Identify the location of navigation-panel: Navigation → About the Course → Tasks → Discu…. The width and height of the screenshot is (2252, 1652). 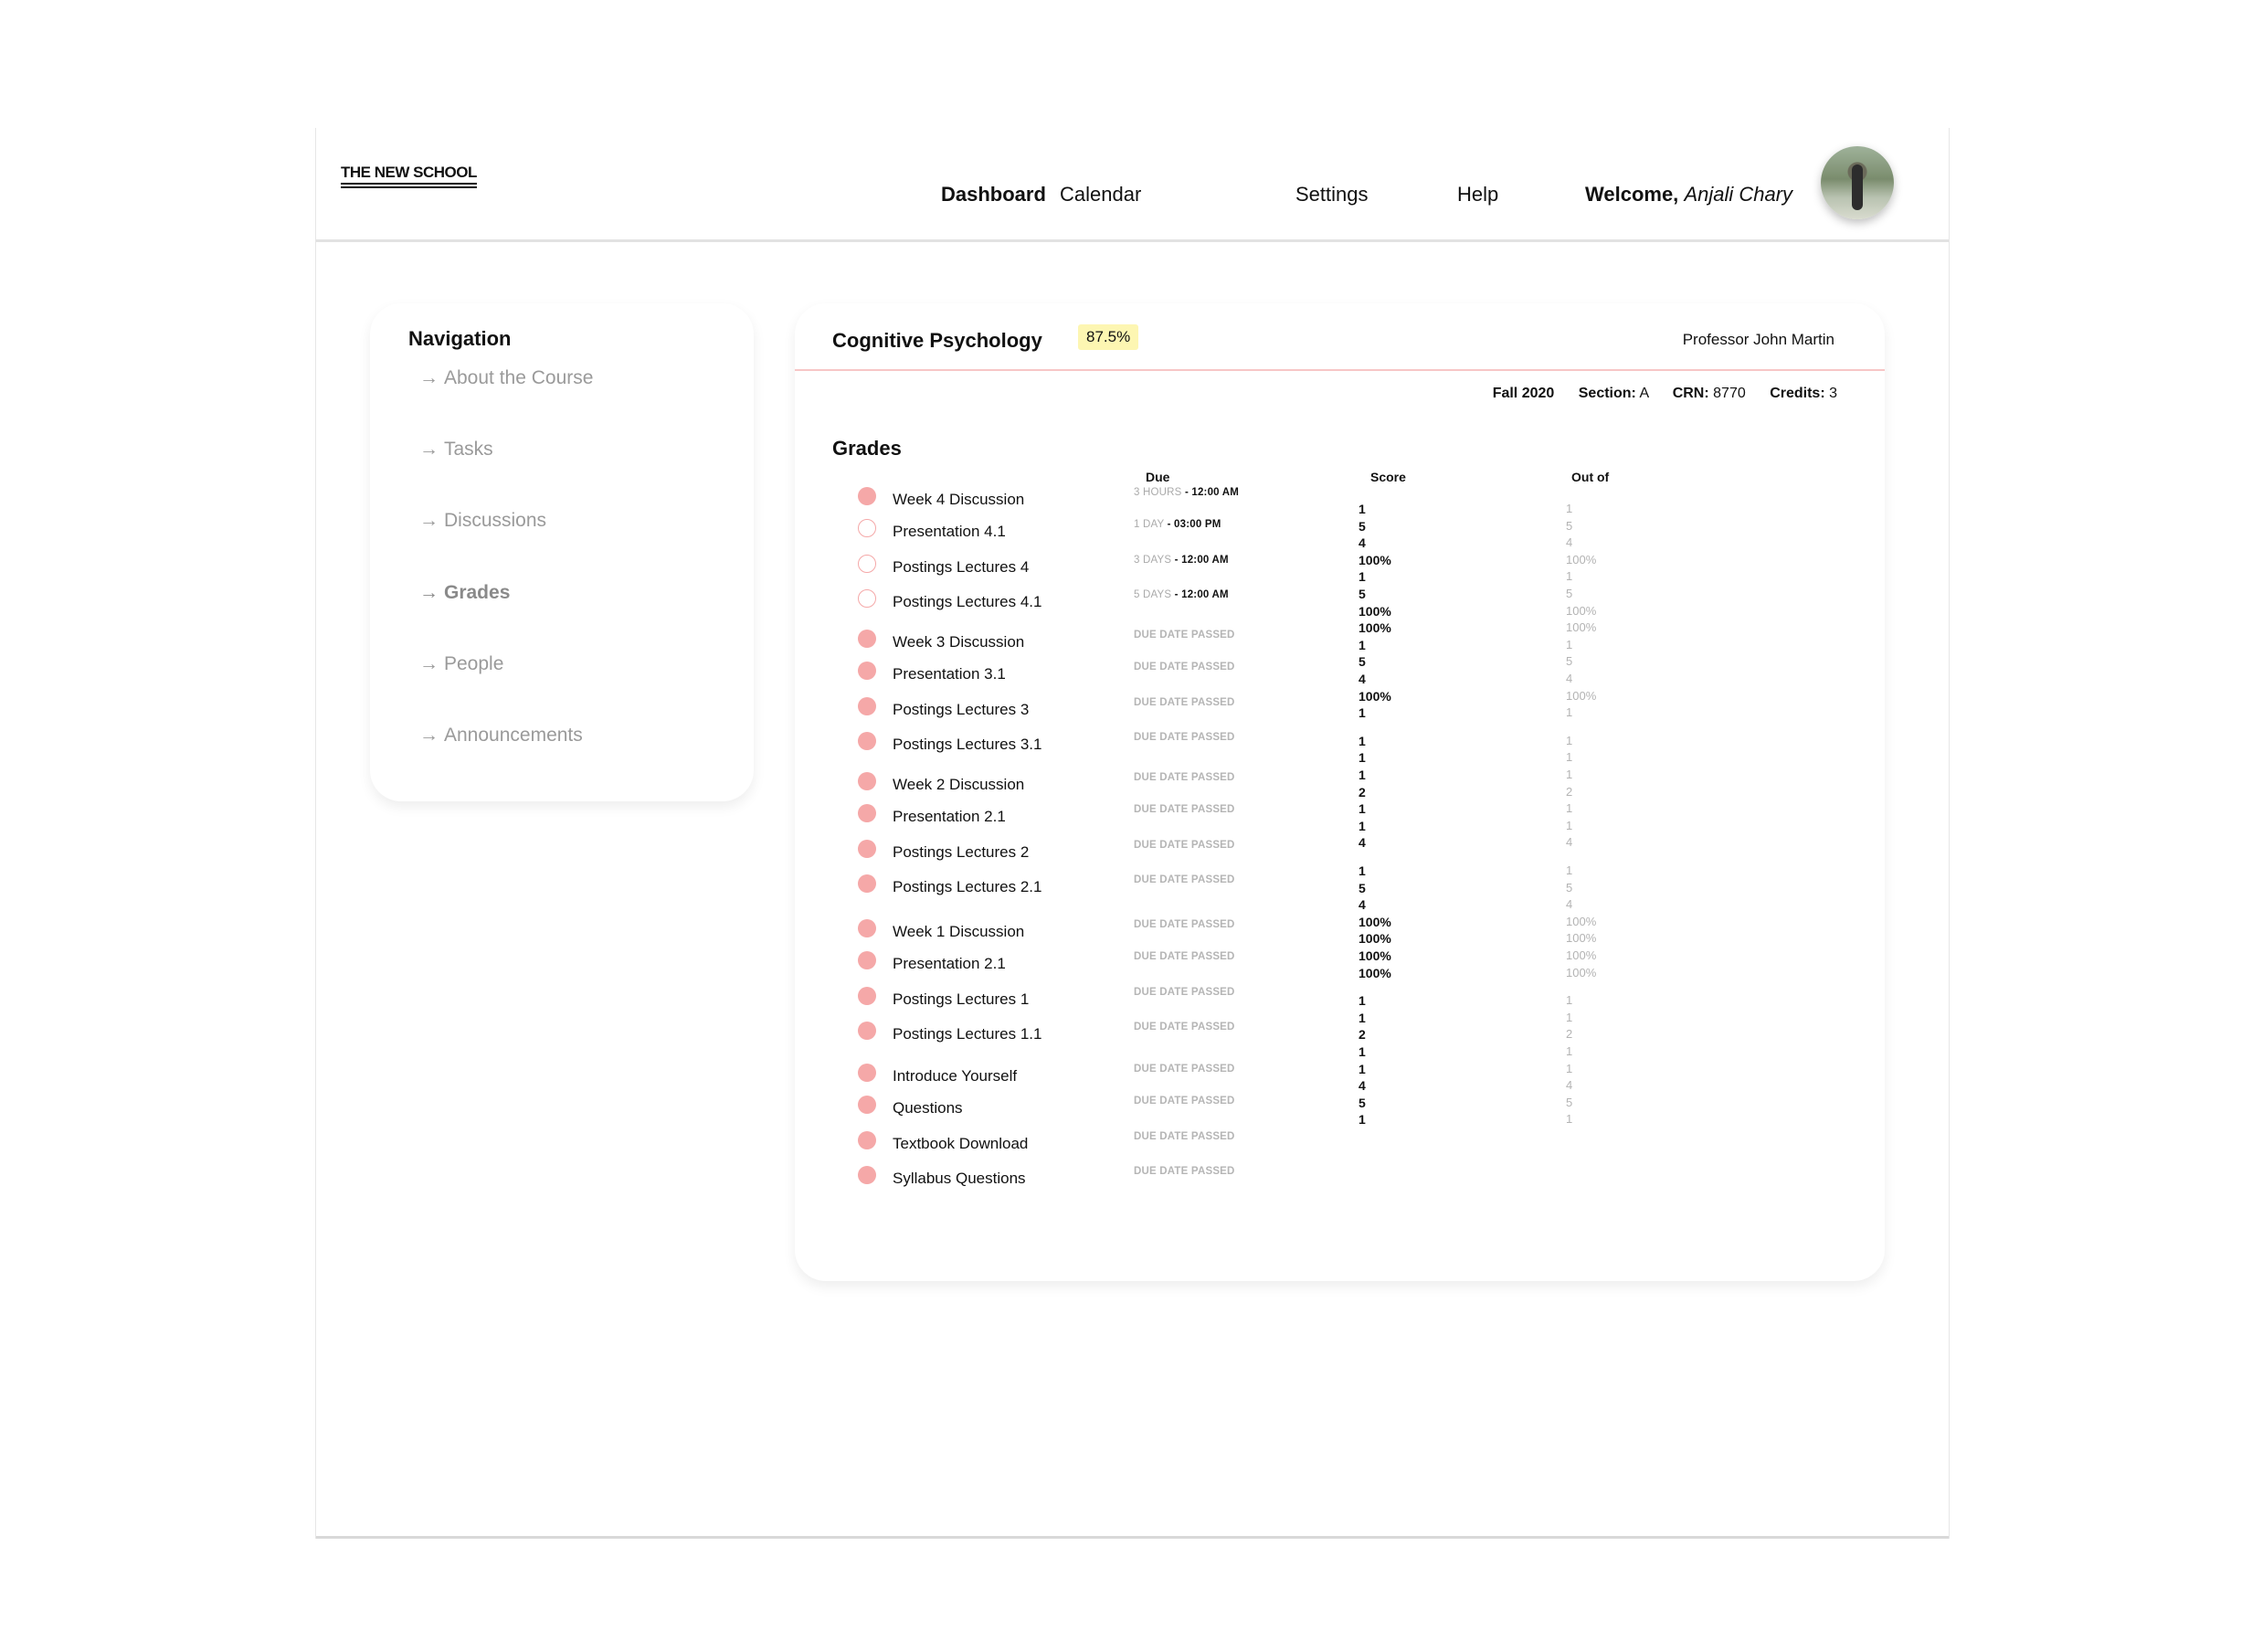
(562, 552).